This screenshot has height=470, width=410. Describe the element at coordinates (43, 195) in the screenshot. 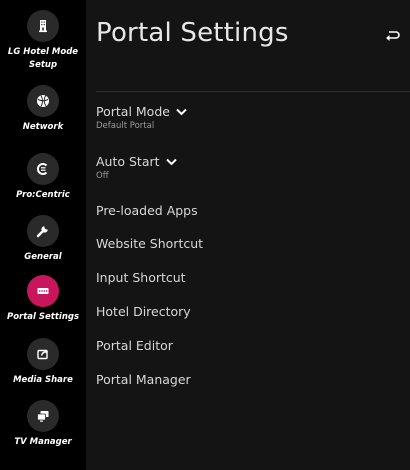

I see `sidebar-item-label: Pro:Centric` at that location.